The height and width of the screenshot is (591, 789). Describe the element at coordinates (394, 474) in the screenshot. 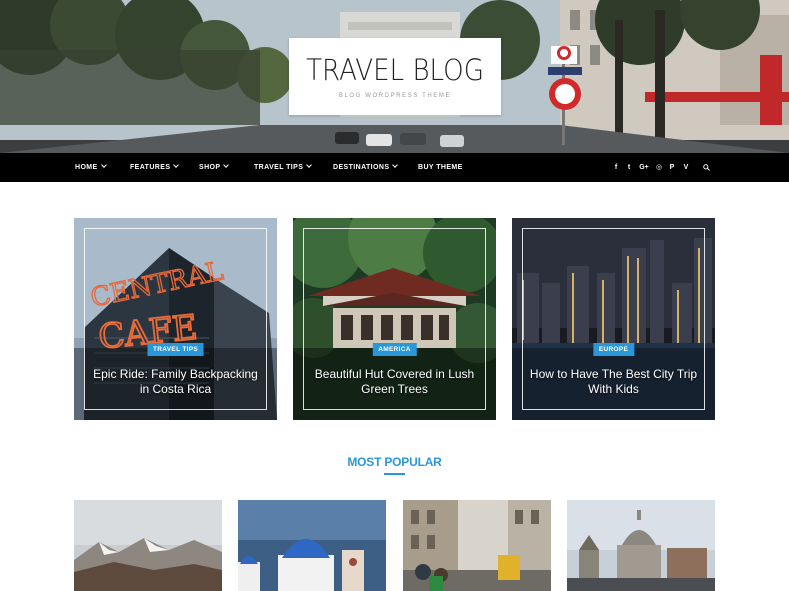

I see `heading-underline` at that location.